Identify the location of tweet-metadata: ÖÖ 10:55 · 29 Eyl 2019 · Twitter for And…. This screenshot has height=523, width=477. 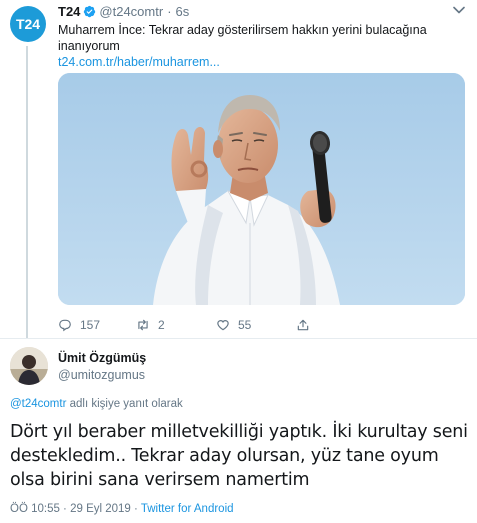
(122, 509).